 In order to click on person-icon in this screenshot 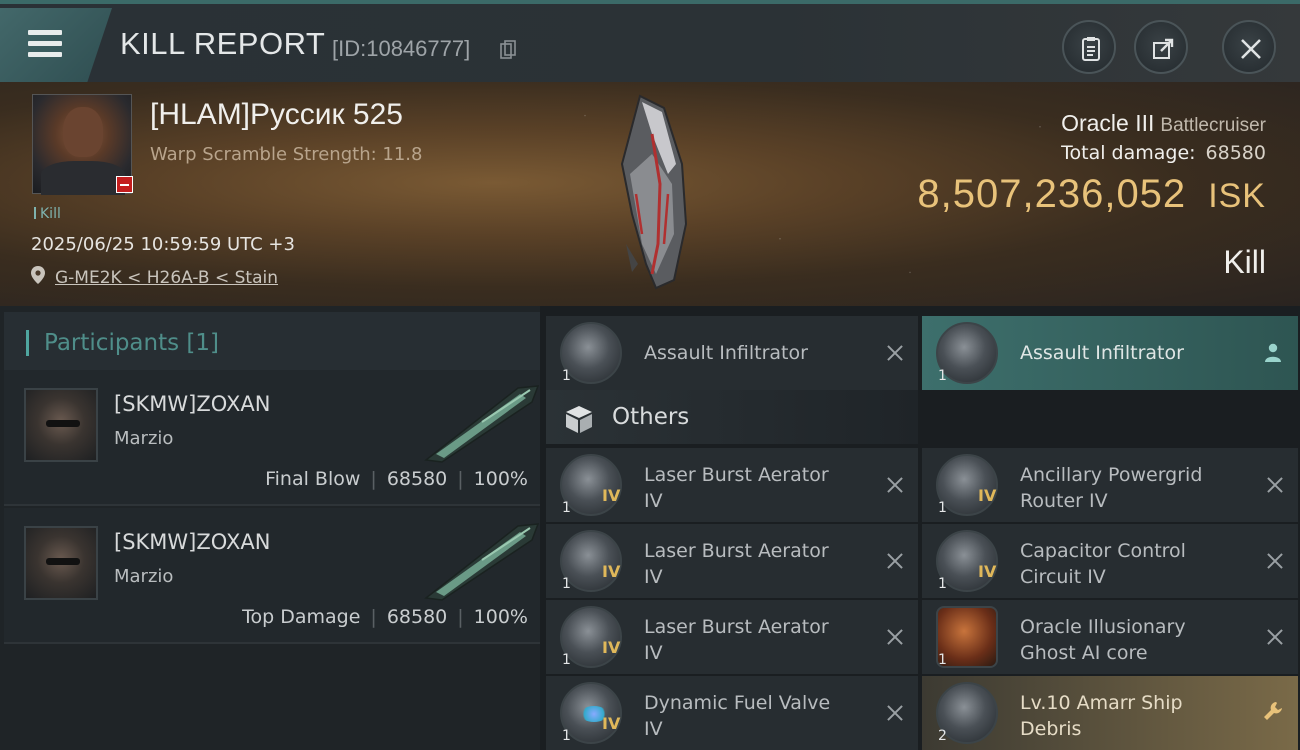, I will do `click(1273, 352)`.